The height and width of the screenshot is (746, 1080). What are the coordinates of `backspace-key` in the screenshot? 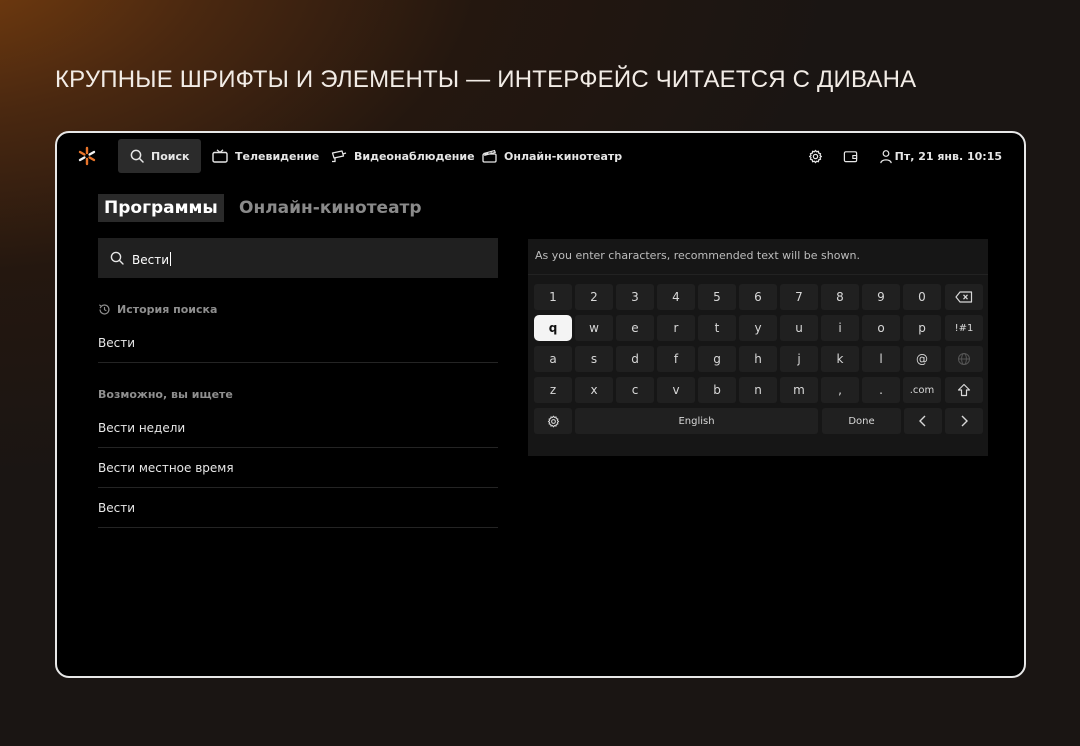 It's located at (964, 297).